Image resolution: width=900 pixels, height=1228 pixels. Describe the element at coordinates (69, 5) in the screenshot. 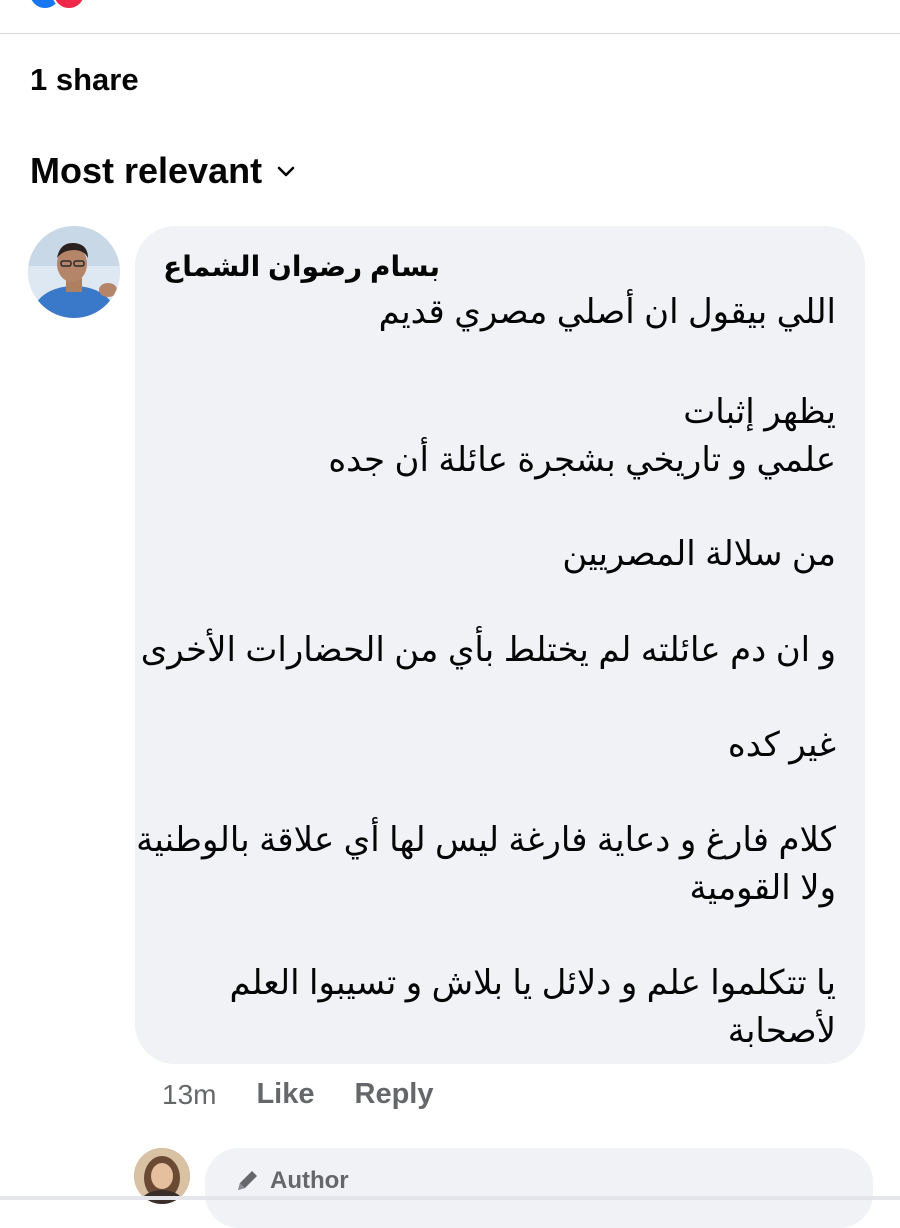

I see `love-reaction-icon` at that location.